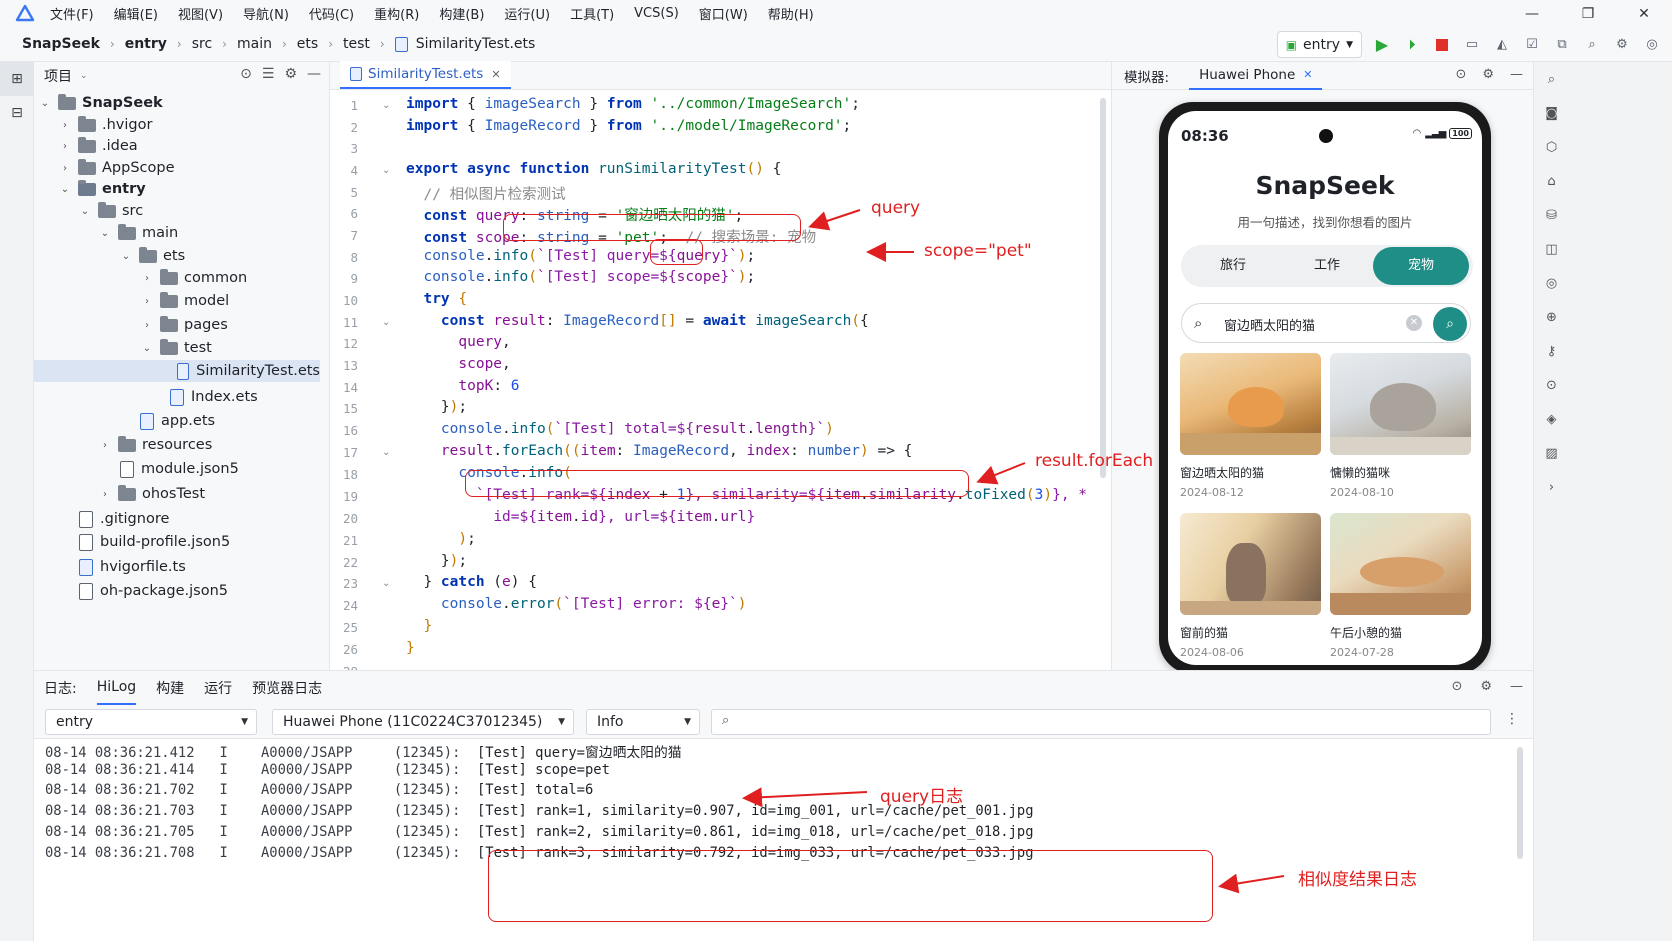 This screenshot has height=941, width=1672. Describe the element at coordinates (72, 13) in the screenshot. I see `menu-file: 文件(F)` at that location.